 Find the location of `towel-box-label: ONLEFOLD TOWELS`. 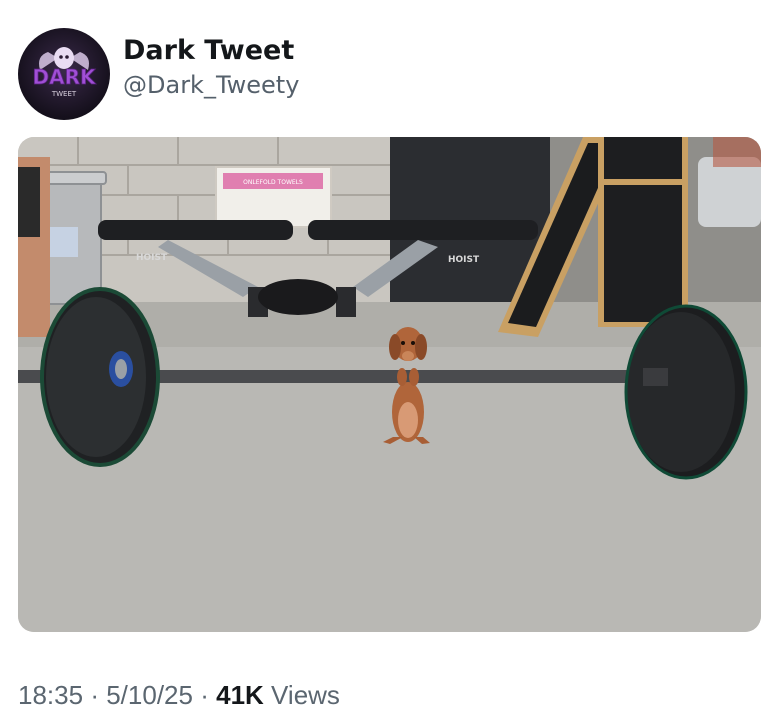

towel-box-label: ONLEFOLD TOWELS is located at coordinates (273, 182).